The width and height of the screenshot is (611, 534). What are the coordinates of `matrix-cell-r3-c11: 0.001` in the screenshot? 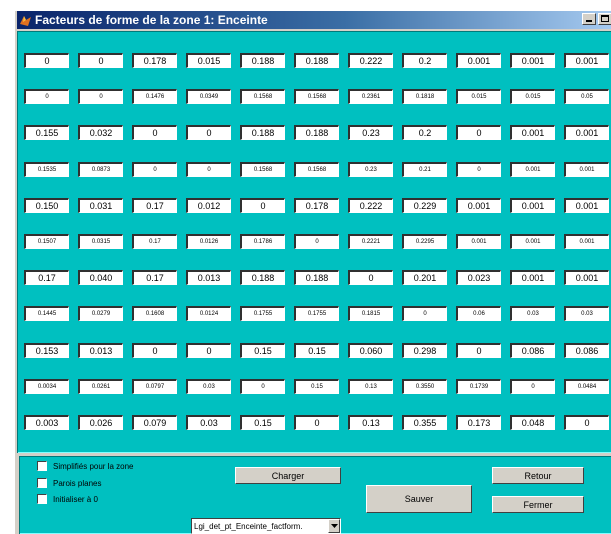 It's located at (586, 132).